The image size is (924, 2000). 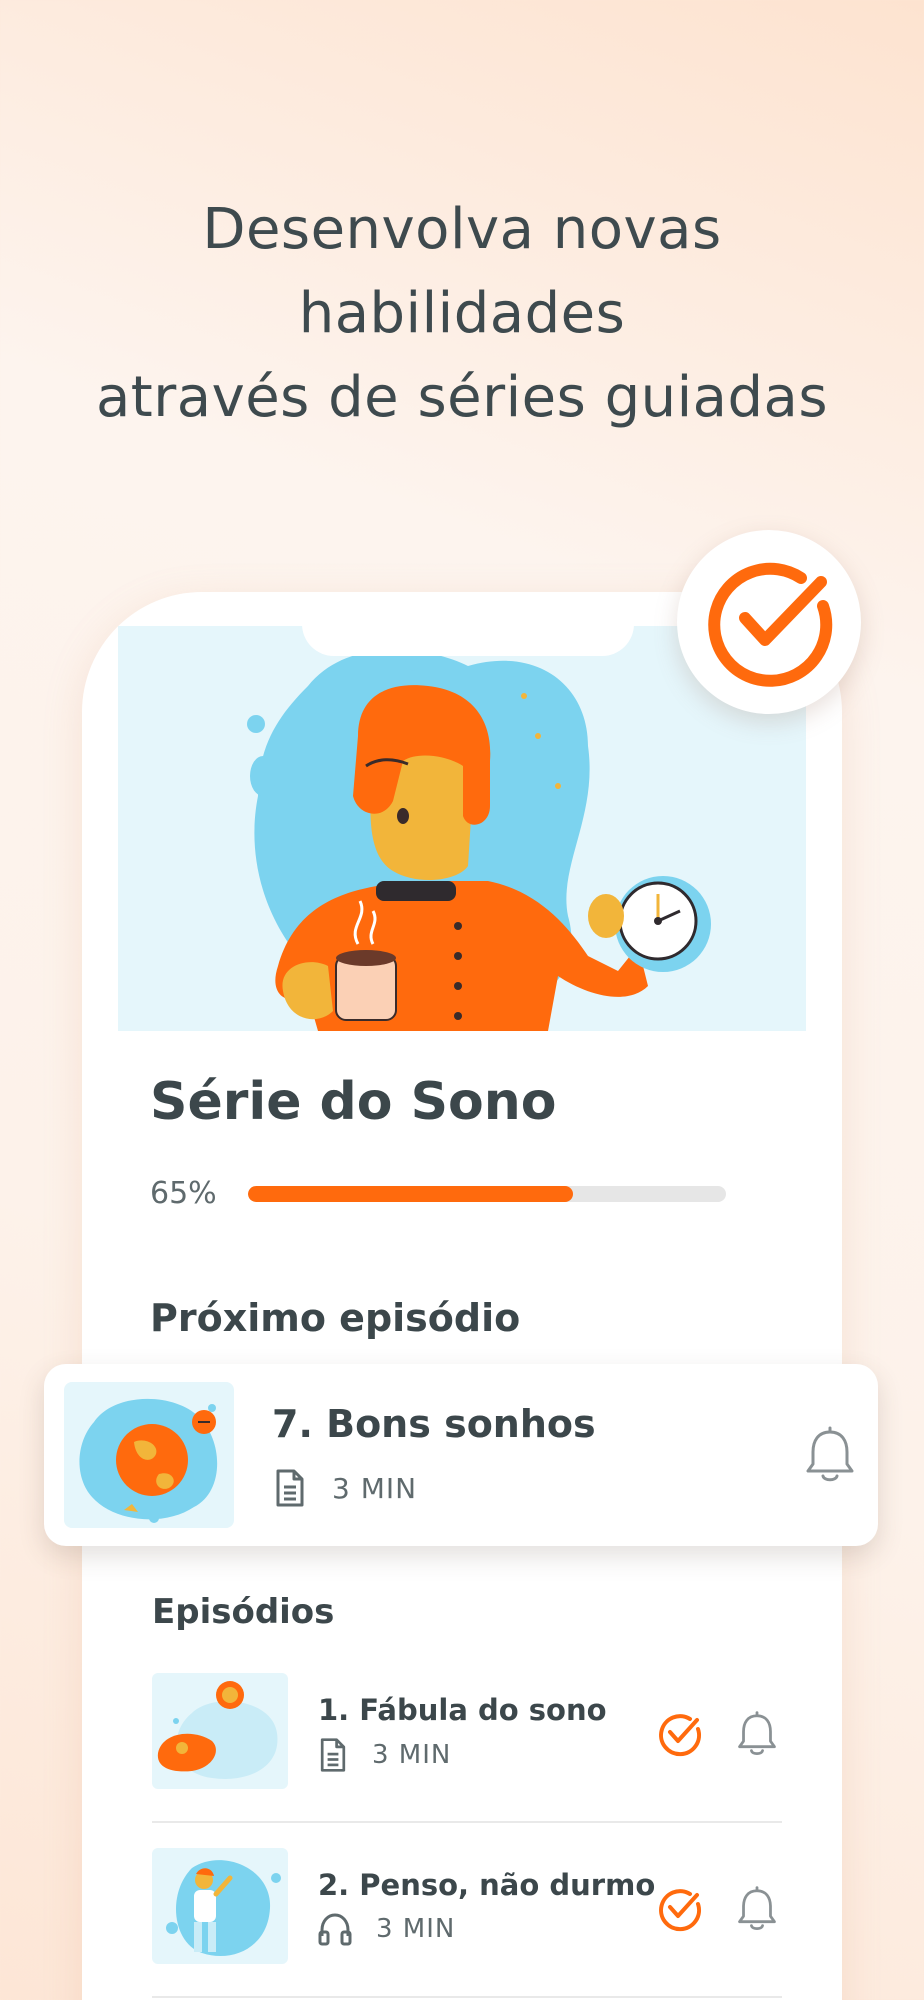 What do you see at coordinates (487, 1885) in the screenshot?
I see `episode-title: 2. Penso, não durmo` at bounding box center [487, 1885].